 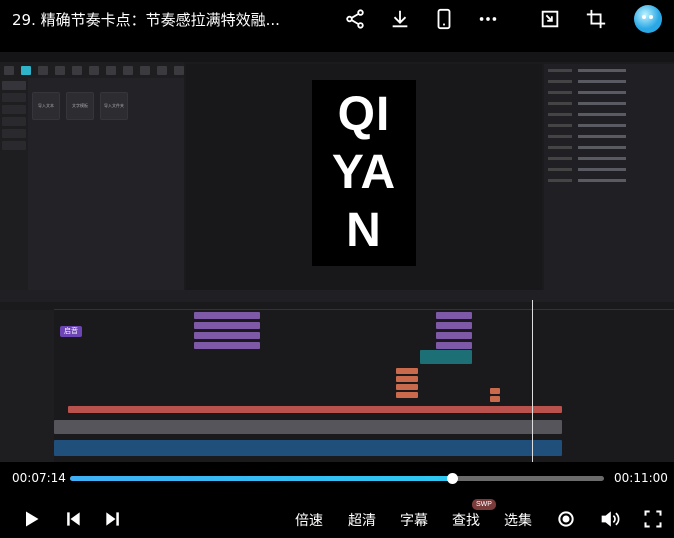 I want to click on target-icon, so click(x=566, y=519).